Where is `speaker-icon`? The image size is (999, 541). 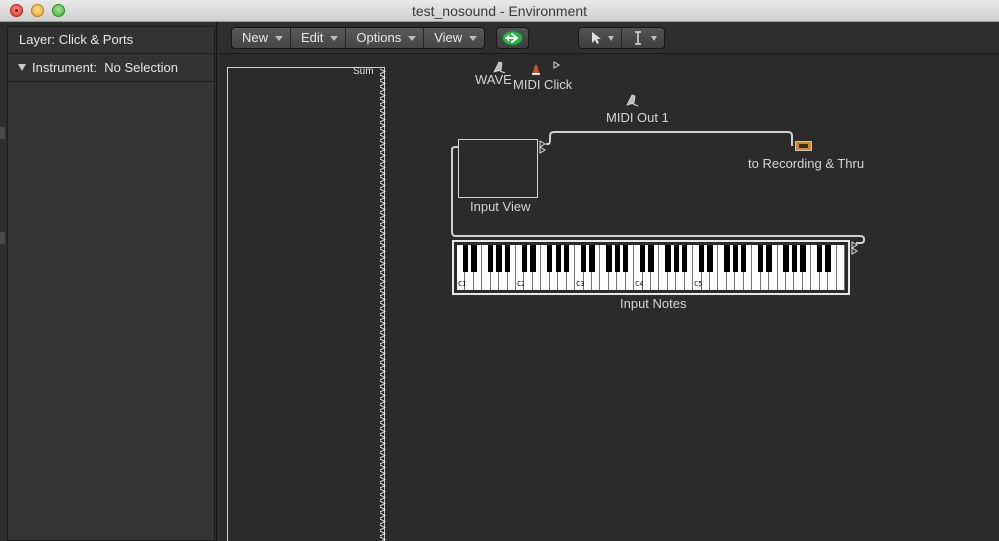 speaker-icon is located at coordinates (632, 101).